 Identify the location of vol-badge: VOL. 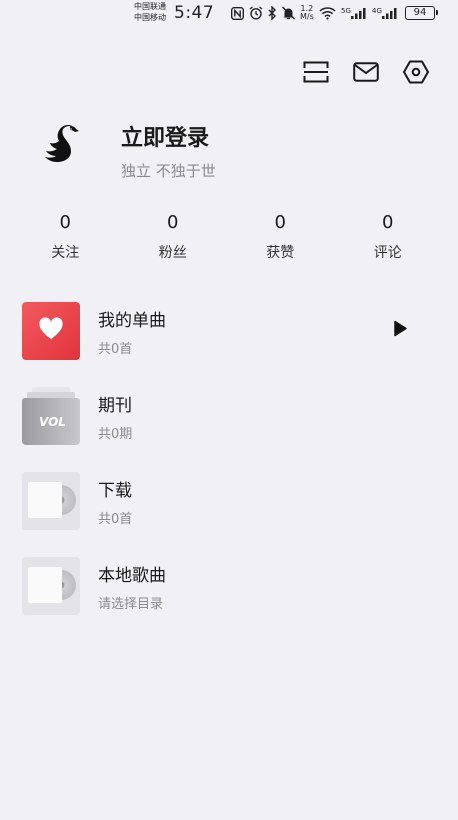
(52, 421).